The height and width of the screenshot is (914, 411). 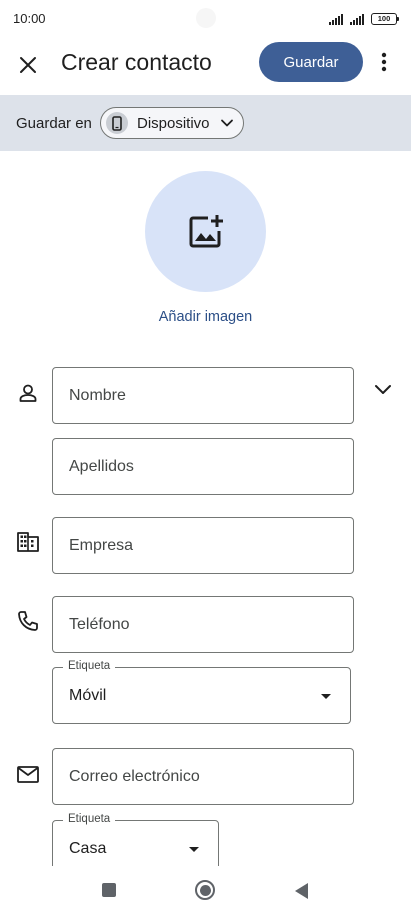 What do you see at coordinates (28, 393) in the screenshot?
I see `person-icon` at bounding box center [28, 393].